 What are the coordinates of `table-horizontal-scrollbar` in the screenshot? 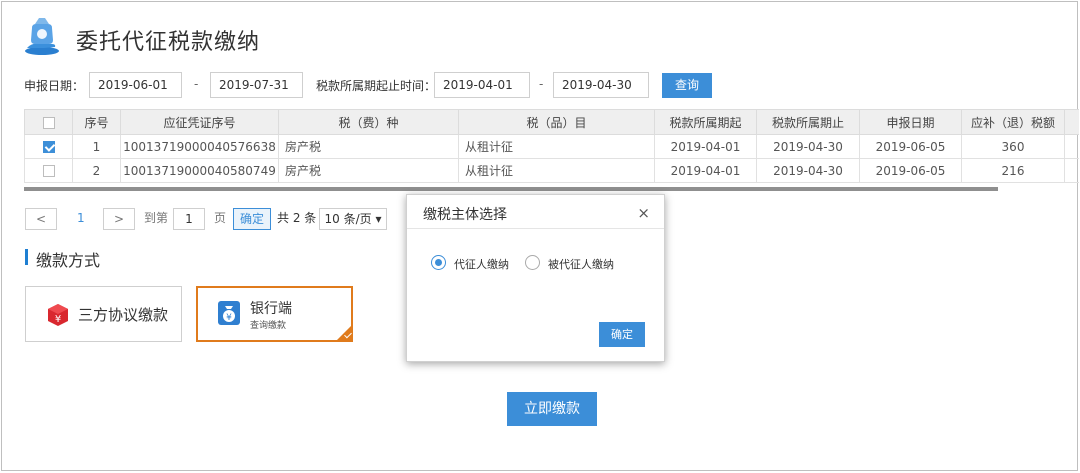 It's located at (511, 189).